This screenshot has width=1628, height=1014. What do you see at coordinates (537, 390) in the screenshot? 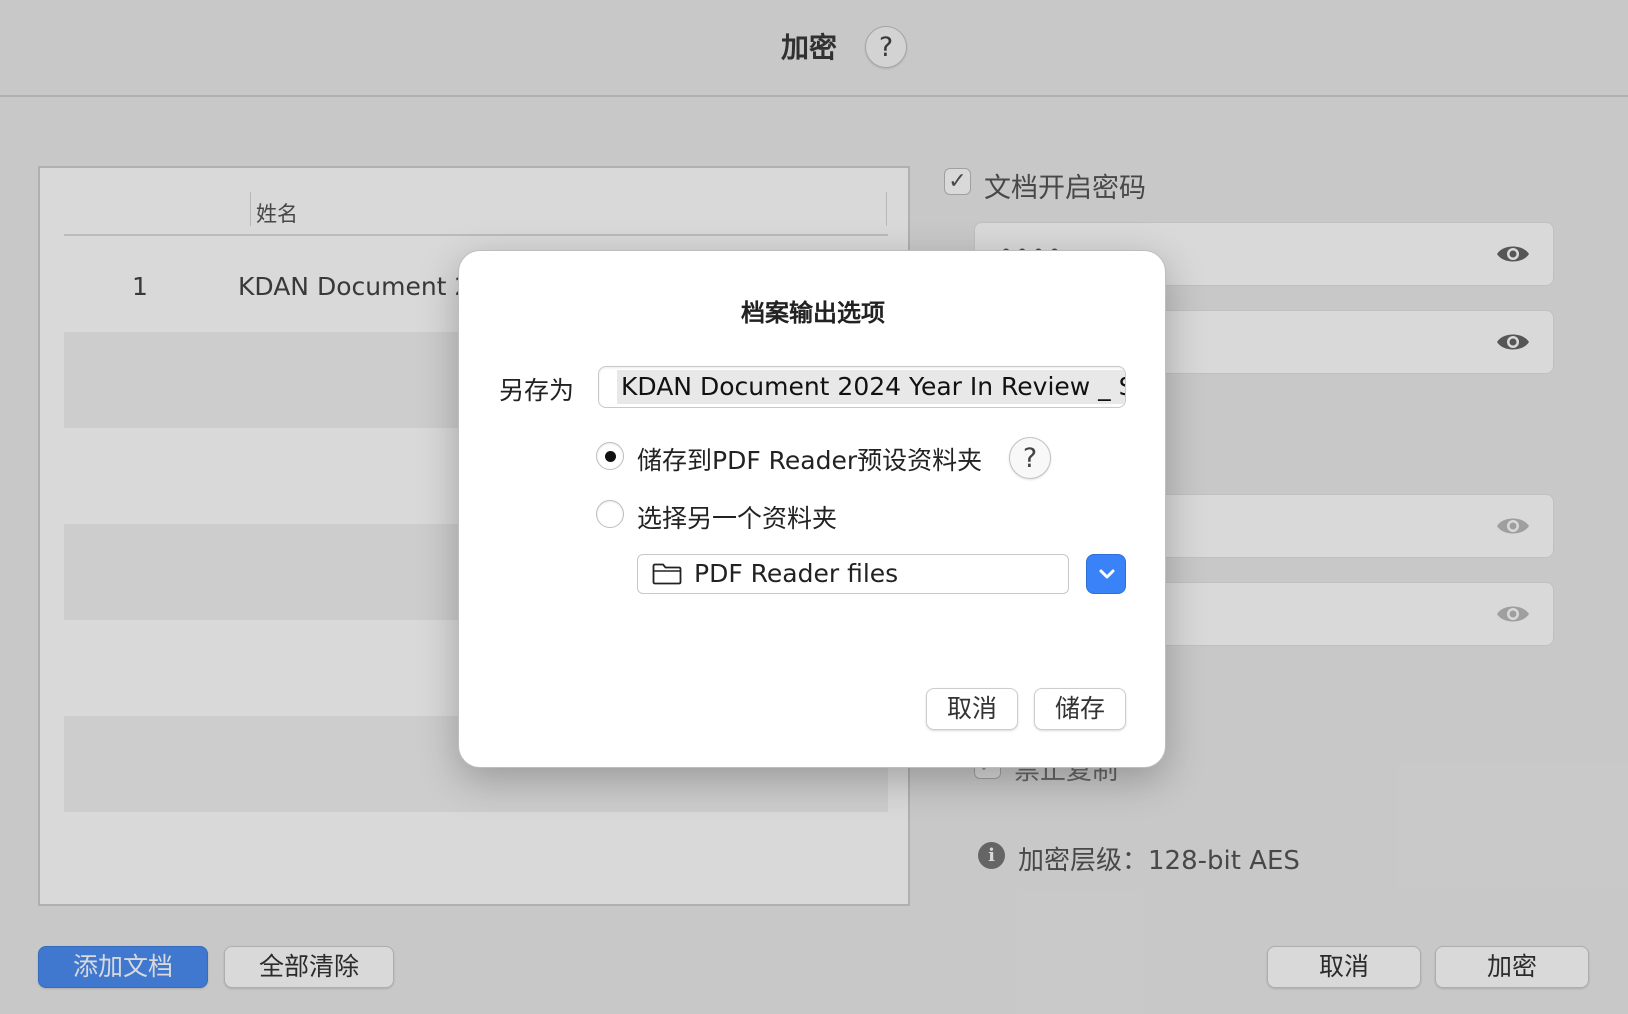
I see `save-as-label: 另存为` at bounding box center [537, 390].